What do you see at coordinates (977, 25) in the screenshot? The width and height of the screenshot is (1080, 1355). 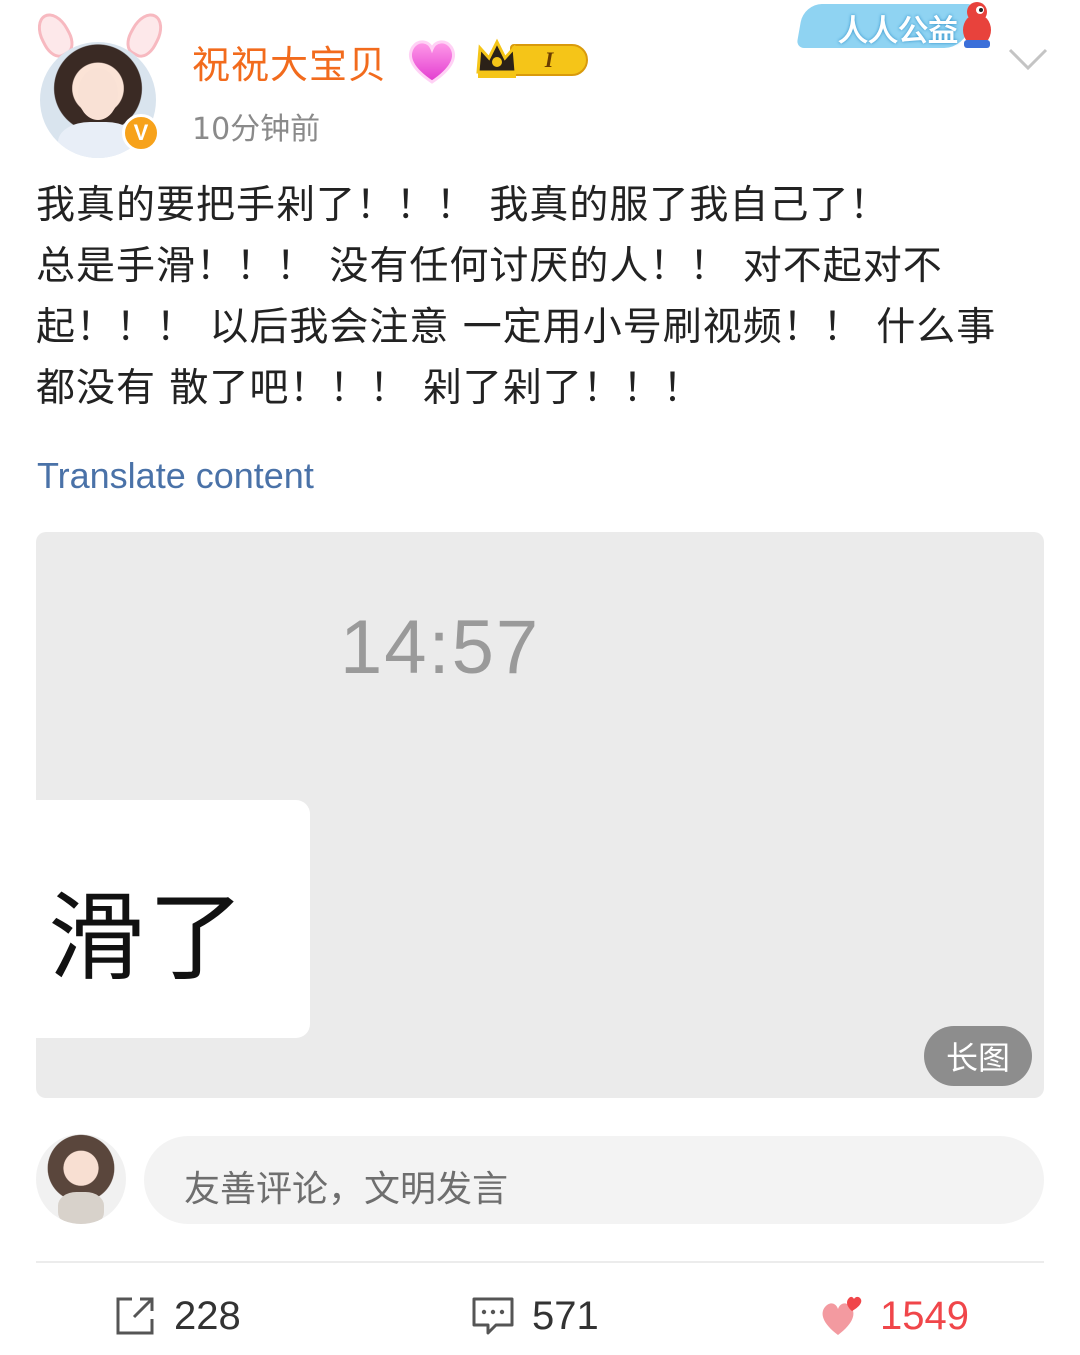 I see `mascot-icon` at bounding box center [977, 25].